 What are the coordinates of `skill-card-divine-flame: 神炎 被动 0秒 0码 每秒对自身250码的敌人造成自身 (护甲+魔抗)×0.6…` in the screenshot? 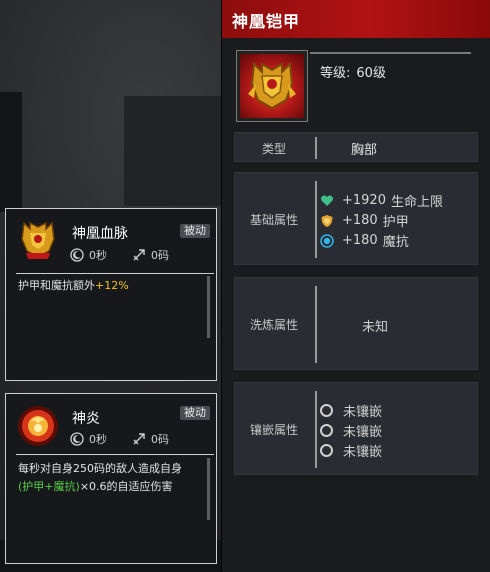 It's located at (111, 478).